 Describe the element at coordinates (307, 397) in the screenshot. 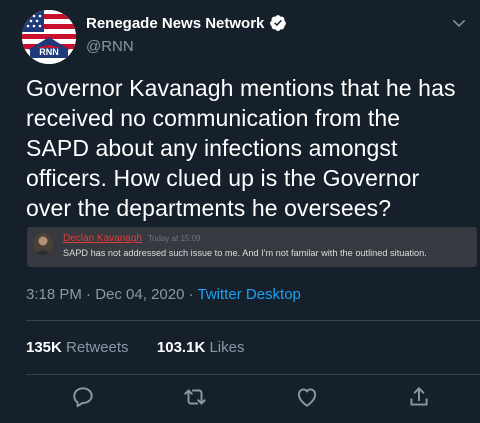

I see `like-icon` at that location.